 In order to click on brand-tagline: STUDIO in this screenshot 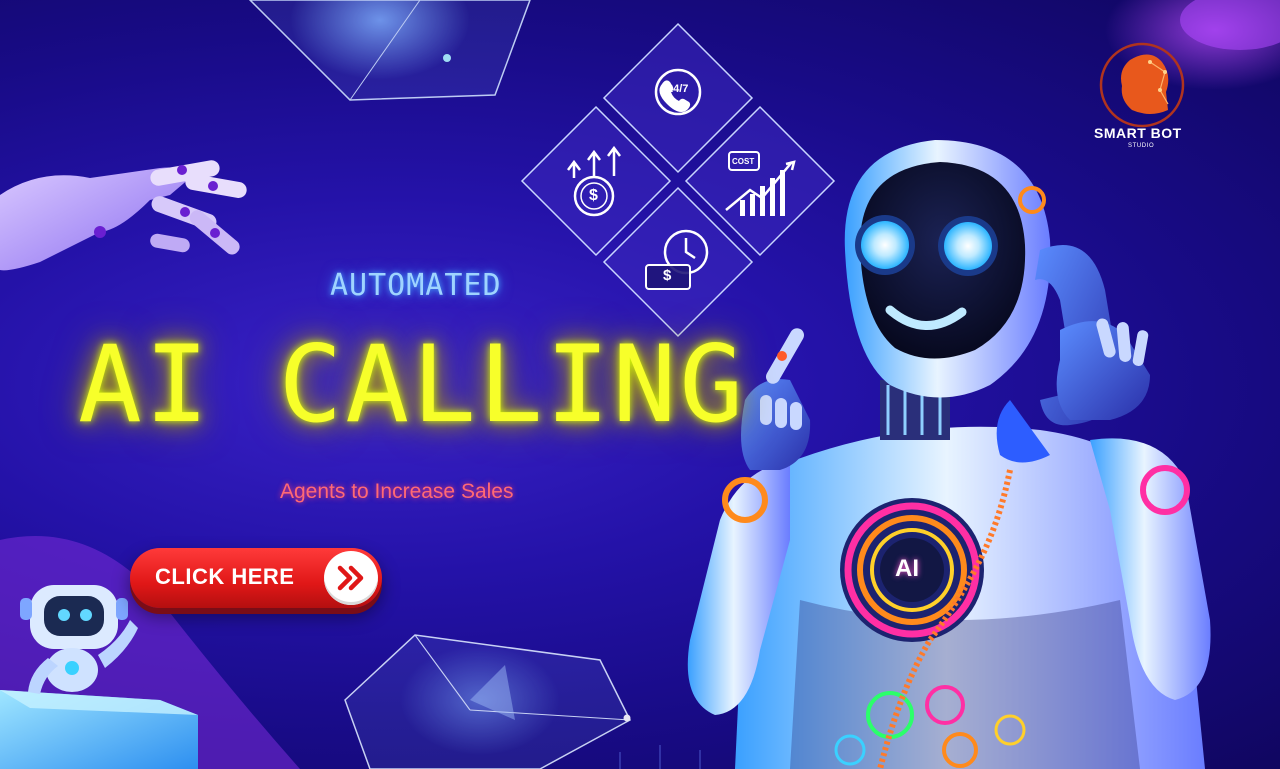, I will do `click(1141, 146)`.